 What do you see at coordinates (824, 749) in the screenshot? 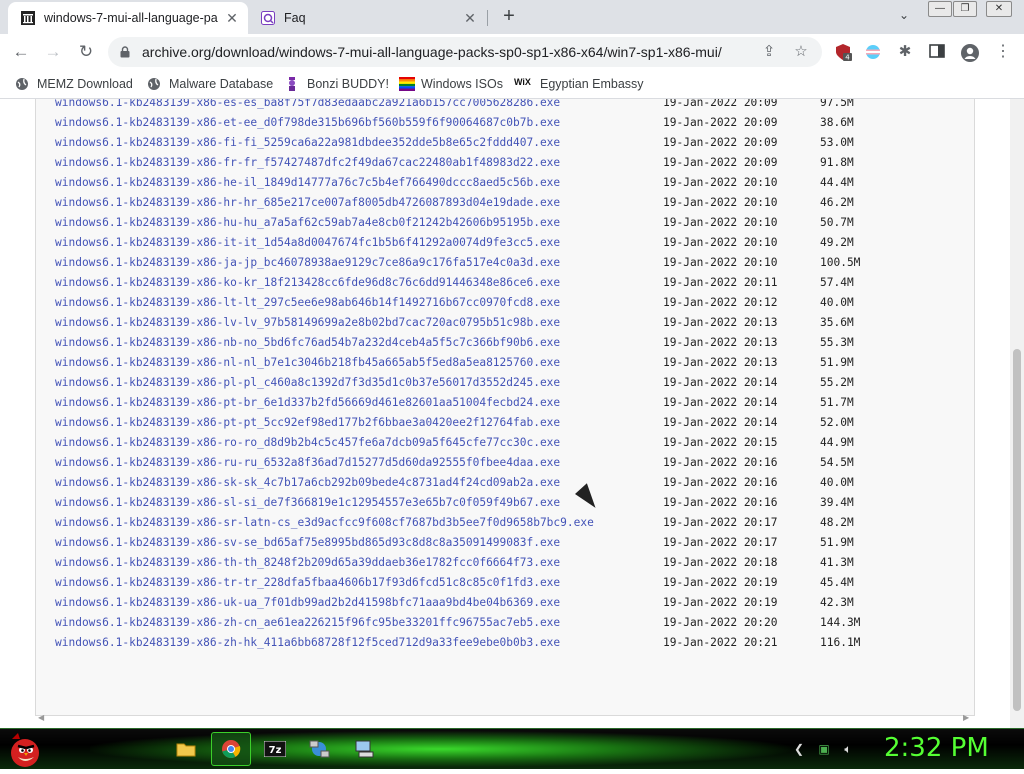
I see `network-status-icon: ▣` at bounding box center [824, 749].